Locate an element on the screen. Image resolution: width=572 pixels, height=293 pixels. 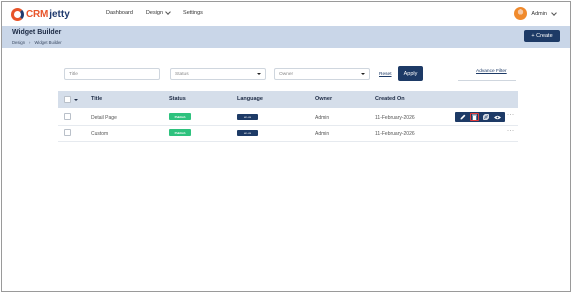
row-title: Detail Page is located at coordinates (104, 118).